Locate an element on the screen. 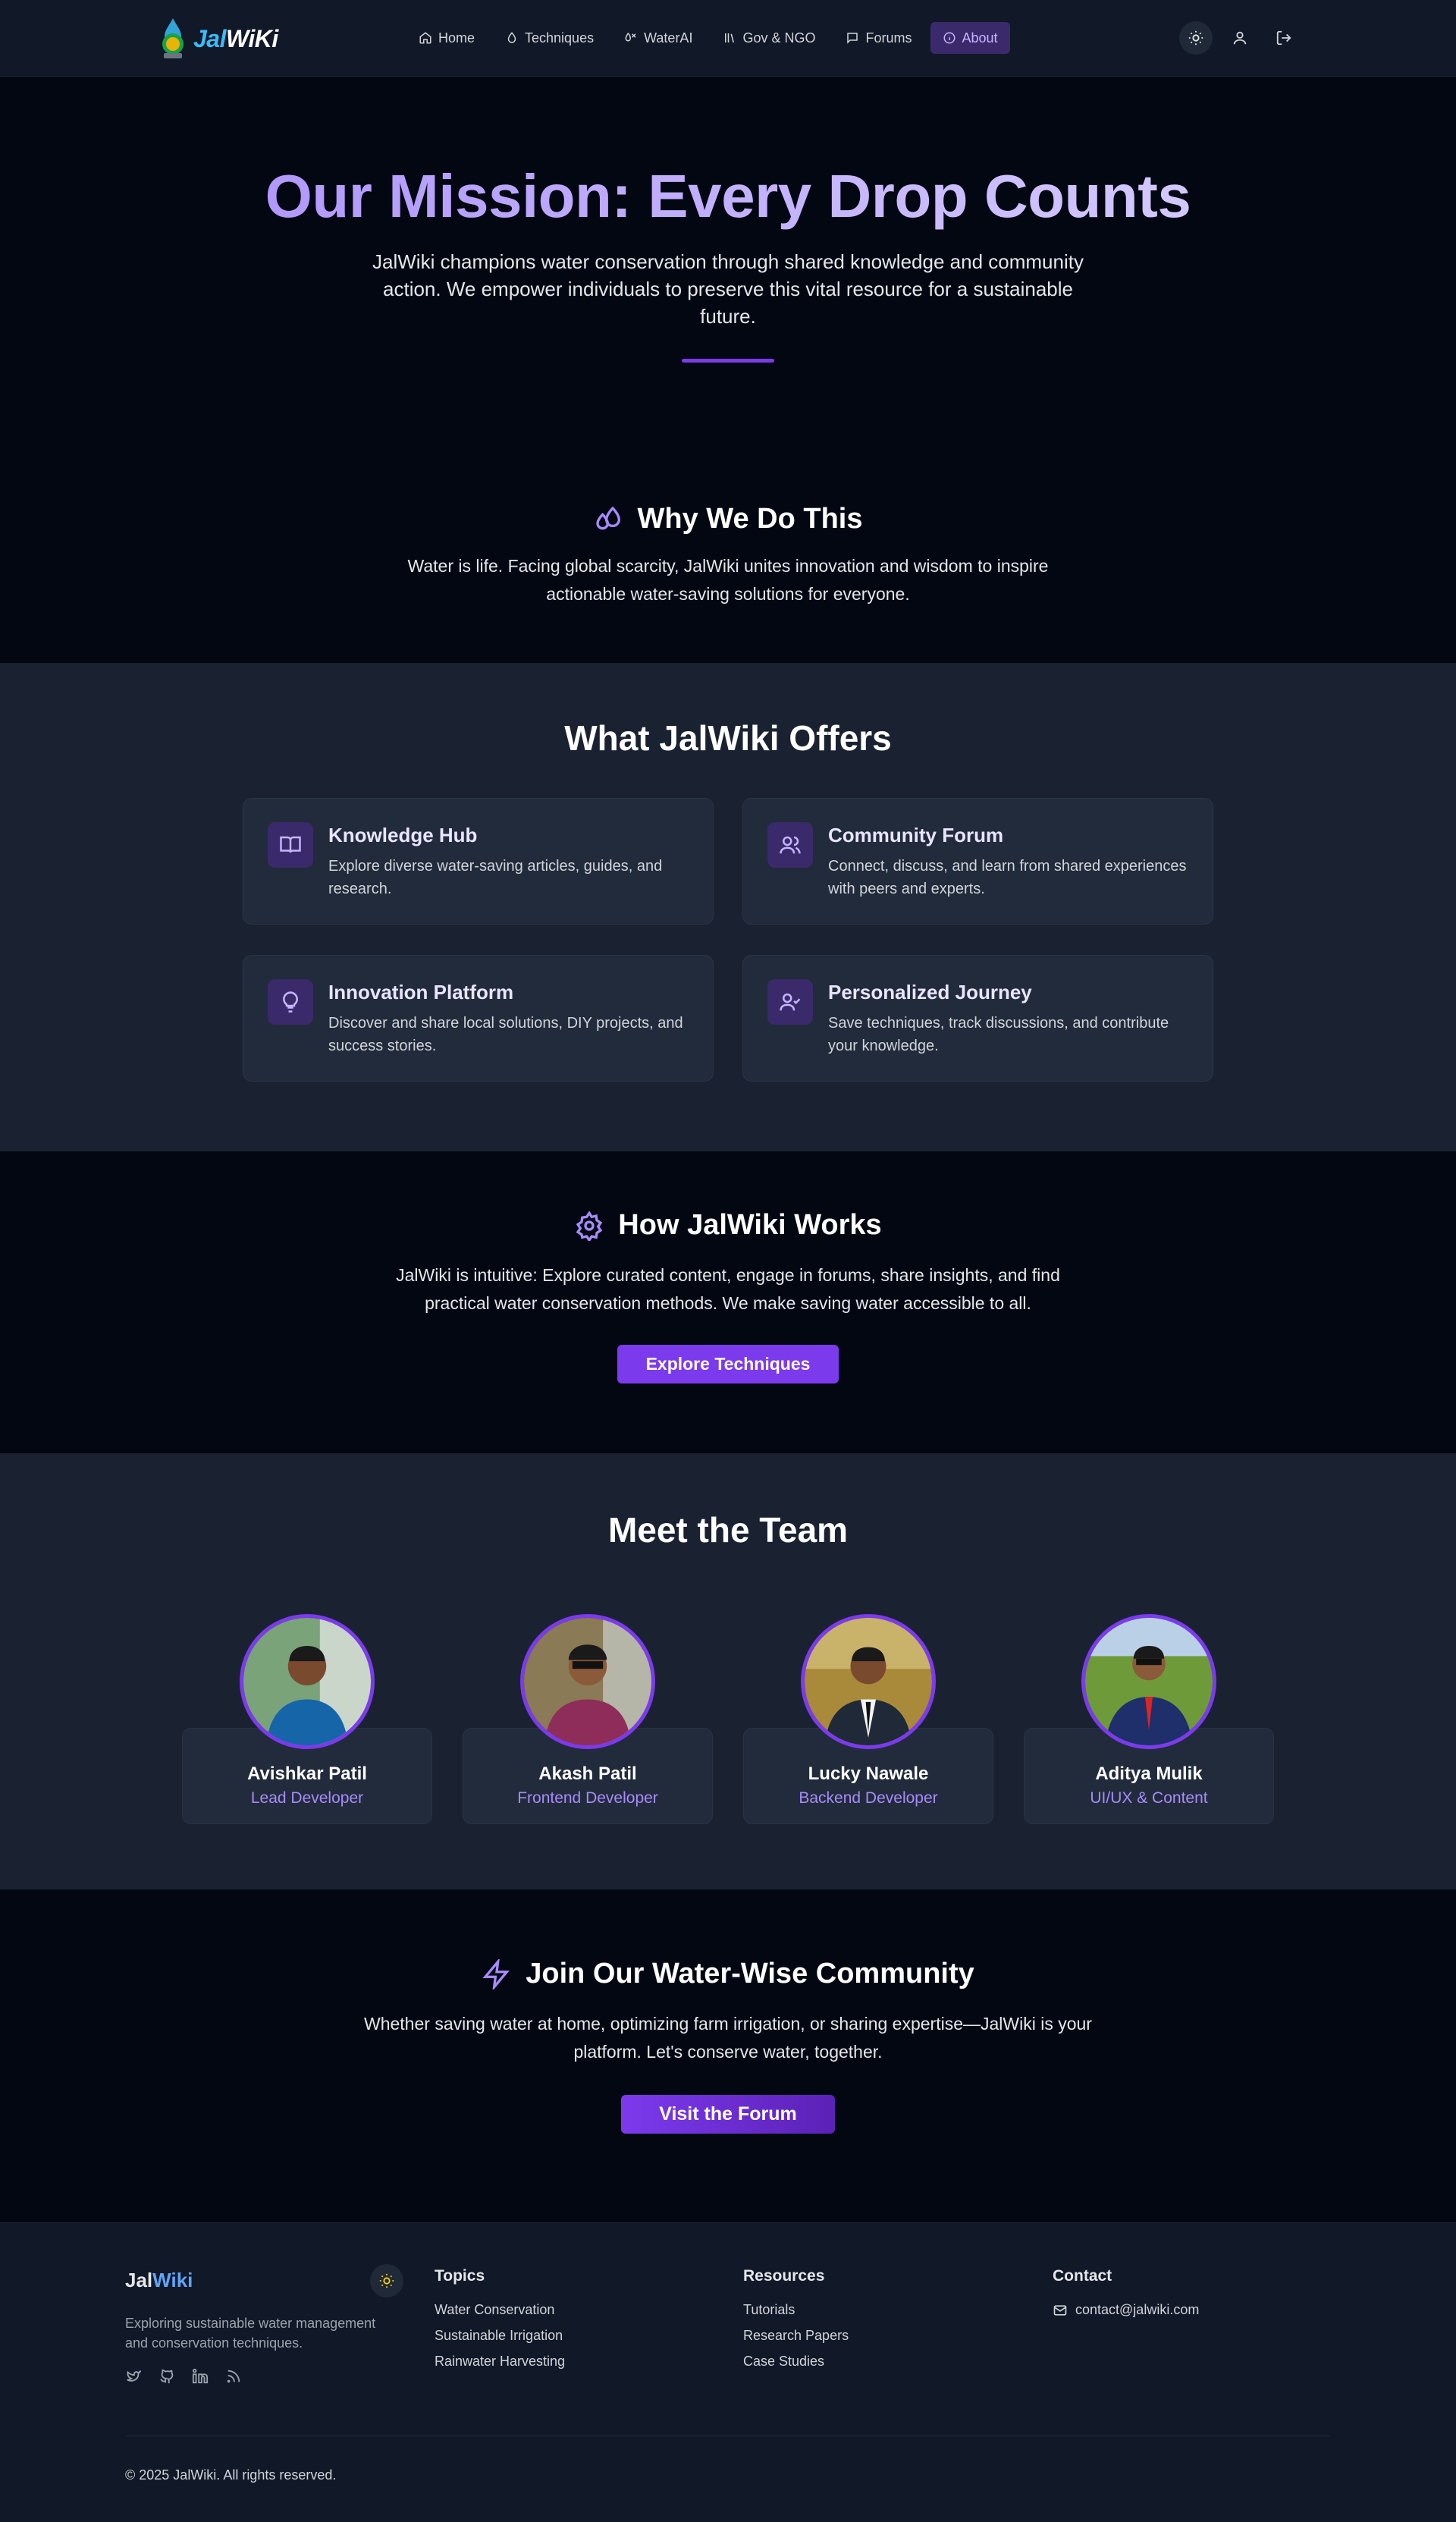  site-logo: JalWiKi is located at coordinates (216, 39).